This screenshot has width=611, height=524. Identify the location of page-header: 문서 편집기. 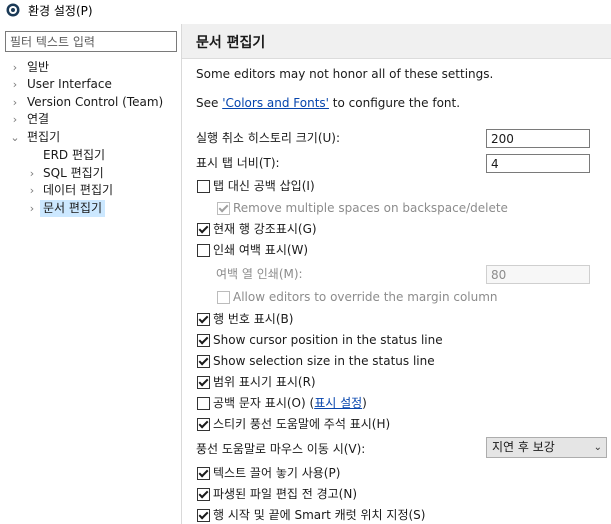
(396, 41).